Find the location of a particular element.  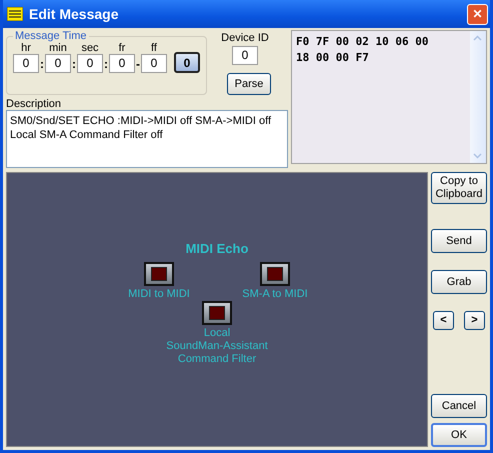

arrow-button: < is located at coordinates (443, 320).